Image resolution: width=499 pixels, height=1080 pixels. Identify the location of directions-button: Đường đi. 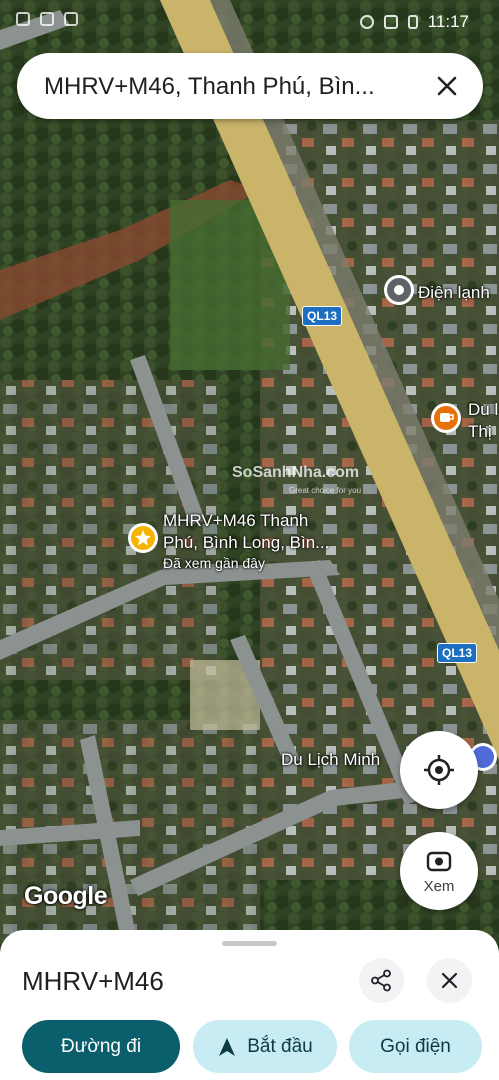
(101, 1046).